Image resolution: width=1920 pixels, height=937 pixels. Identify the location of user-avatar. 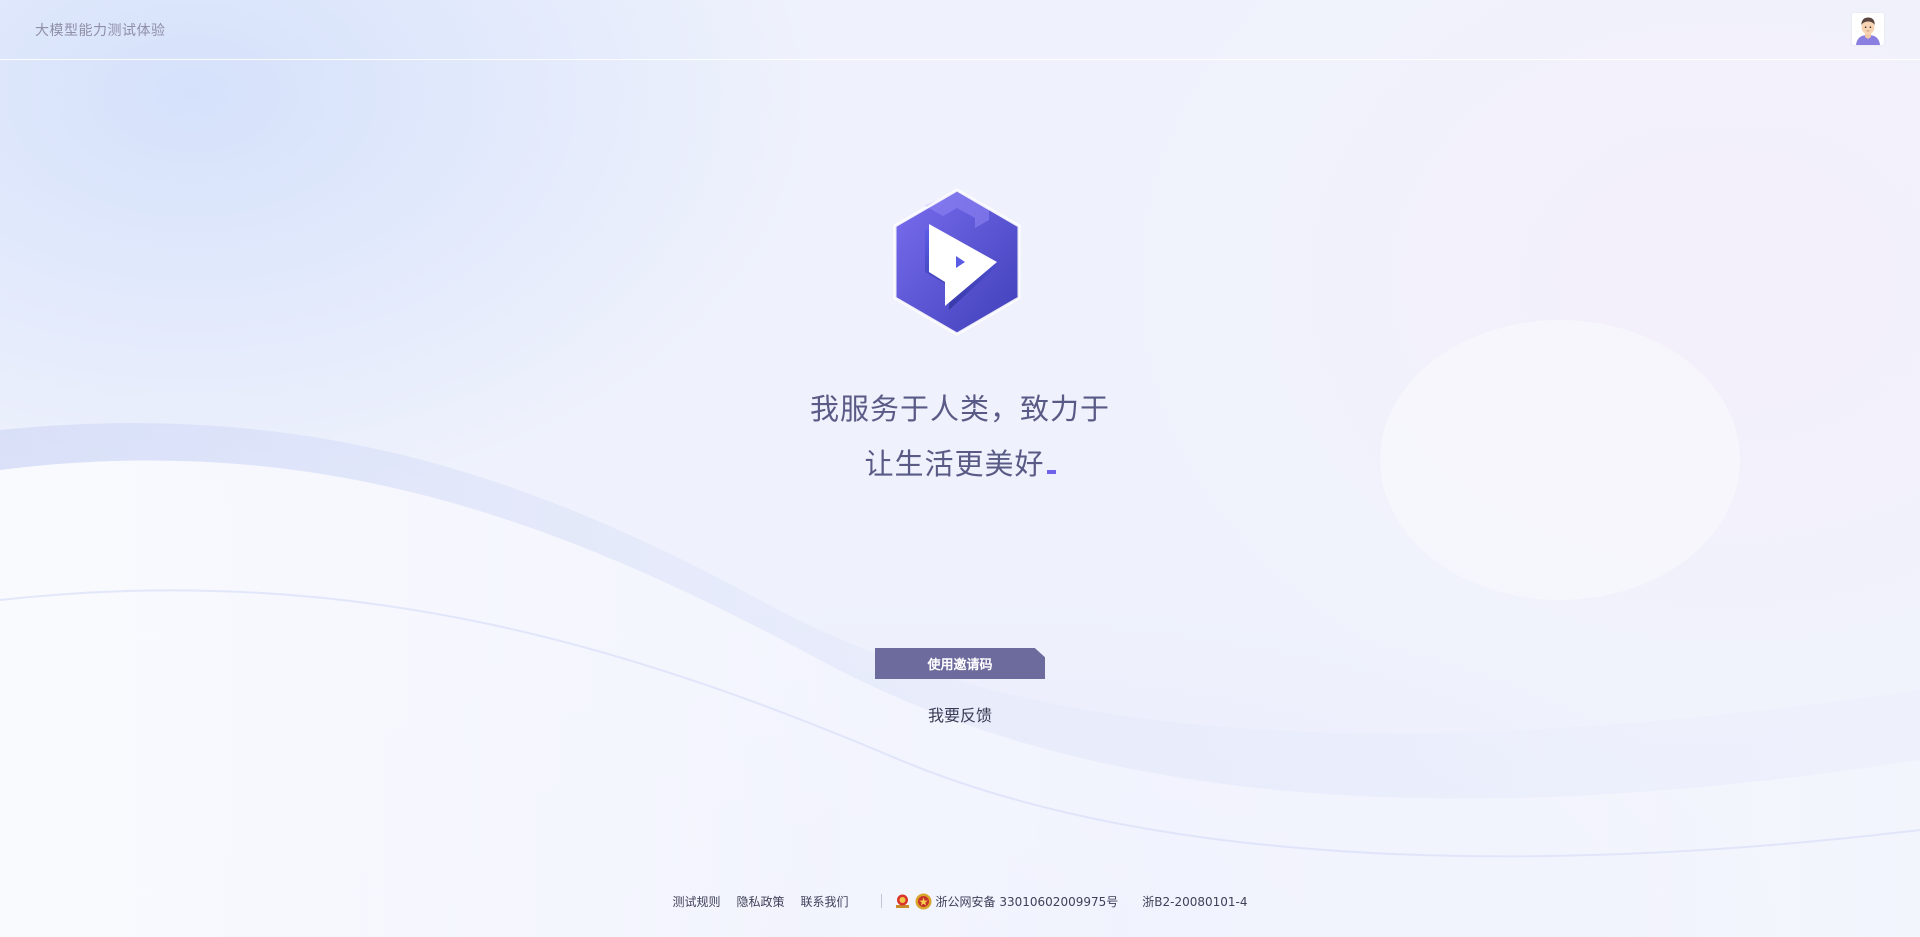
(1868, 29).